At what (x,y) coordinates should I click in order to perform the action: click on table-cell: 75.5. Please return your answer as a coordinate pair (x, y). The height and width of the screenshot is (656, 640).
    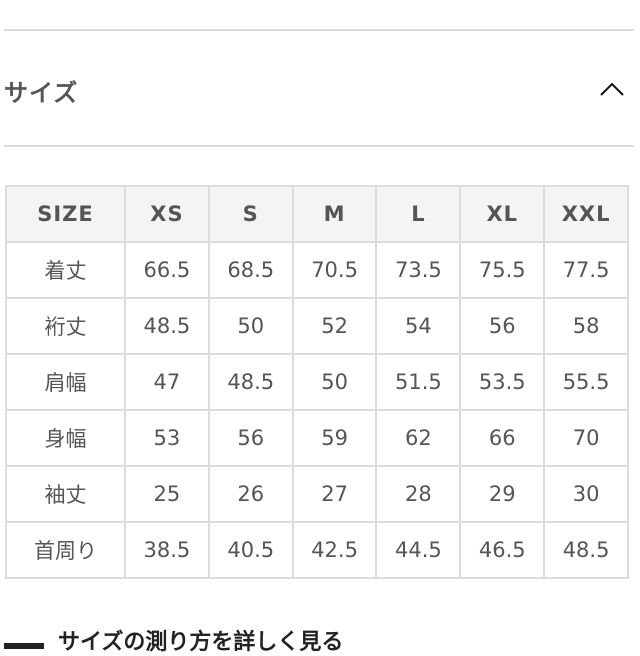
    Looking at the image, I should click on (502, 270).